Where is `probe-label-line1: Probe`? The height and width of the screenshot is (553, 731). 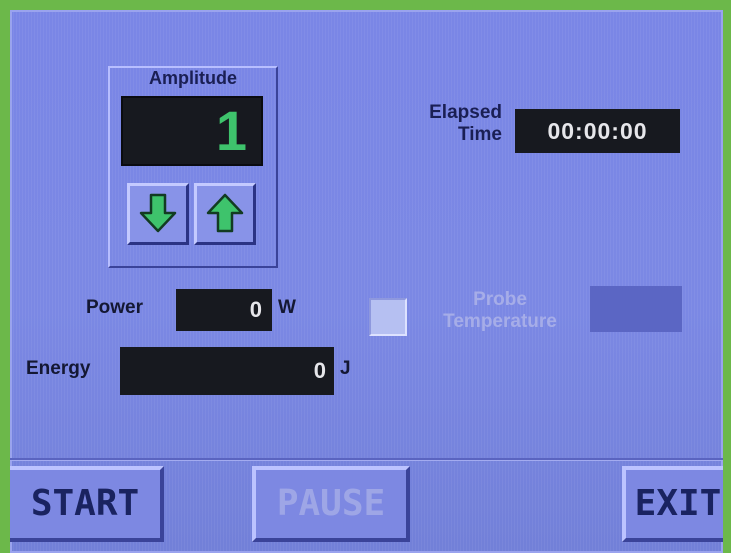 probe-label-line1: Probe is located at coordinates (500, 299).